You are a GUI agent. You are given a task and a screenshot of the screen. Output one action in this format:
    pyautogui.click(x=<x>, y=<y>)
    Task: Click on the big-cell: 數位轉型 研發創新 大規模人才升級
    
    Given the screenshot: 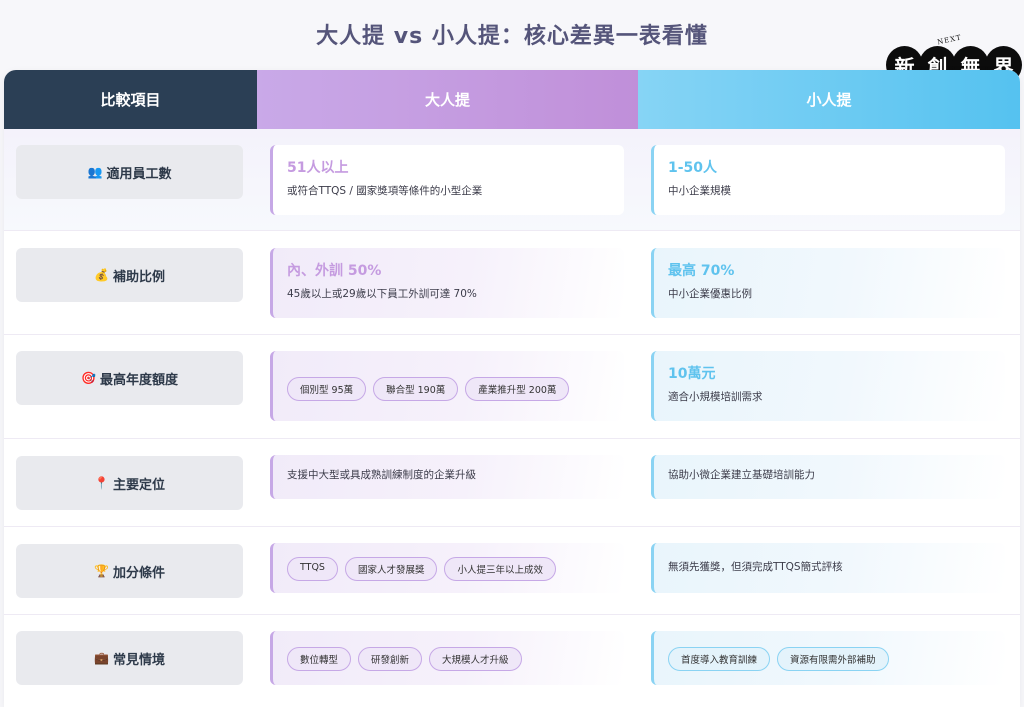 What is the action you would take?
    pyautogui.click(x=447, y=658)
    